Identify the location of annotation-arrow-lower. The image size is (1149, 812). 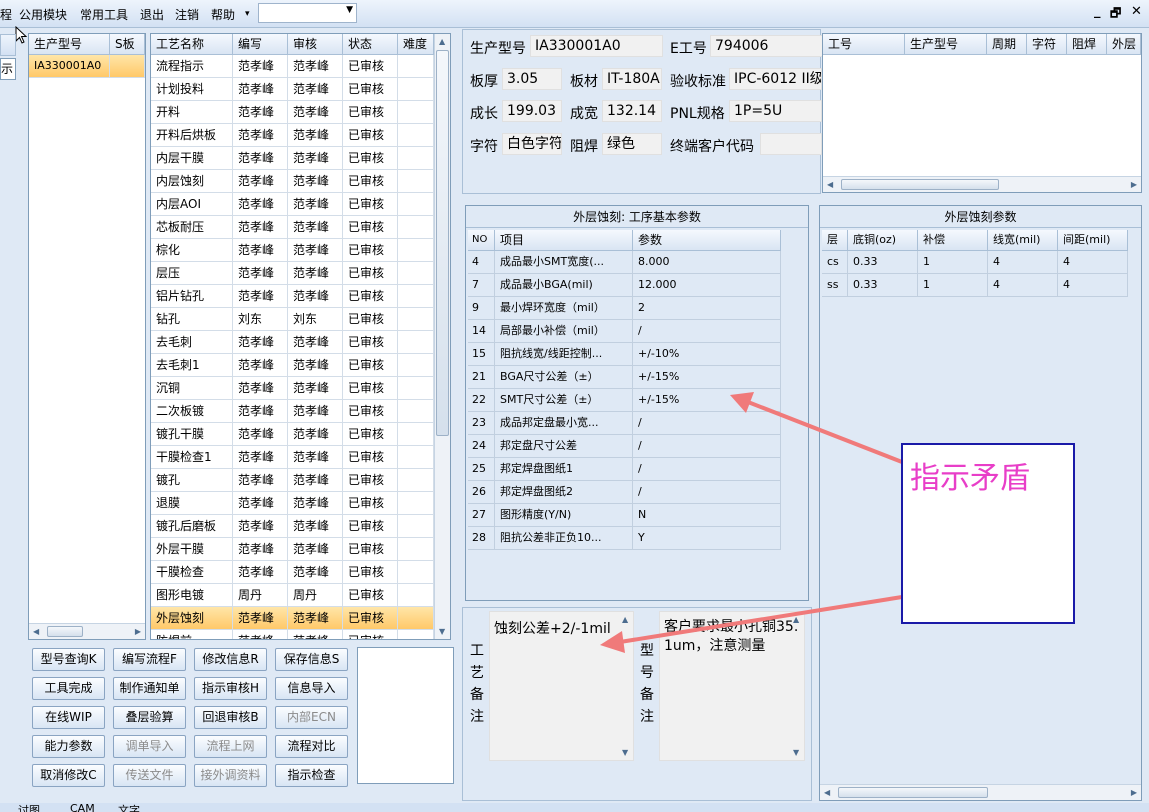
(751, 624).